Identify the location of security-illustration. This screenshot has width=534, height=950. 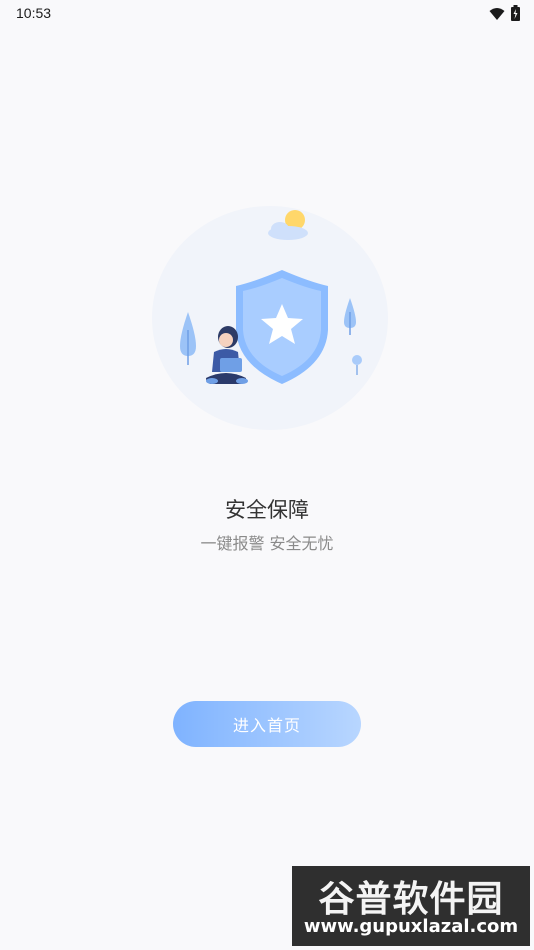
(265, 320).